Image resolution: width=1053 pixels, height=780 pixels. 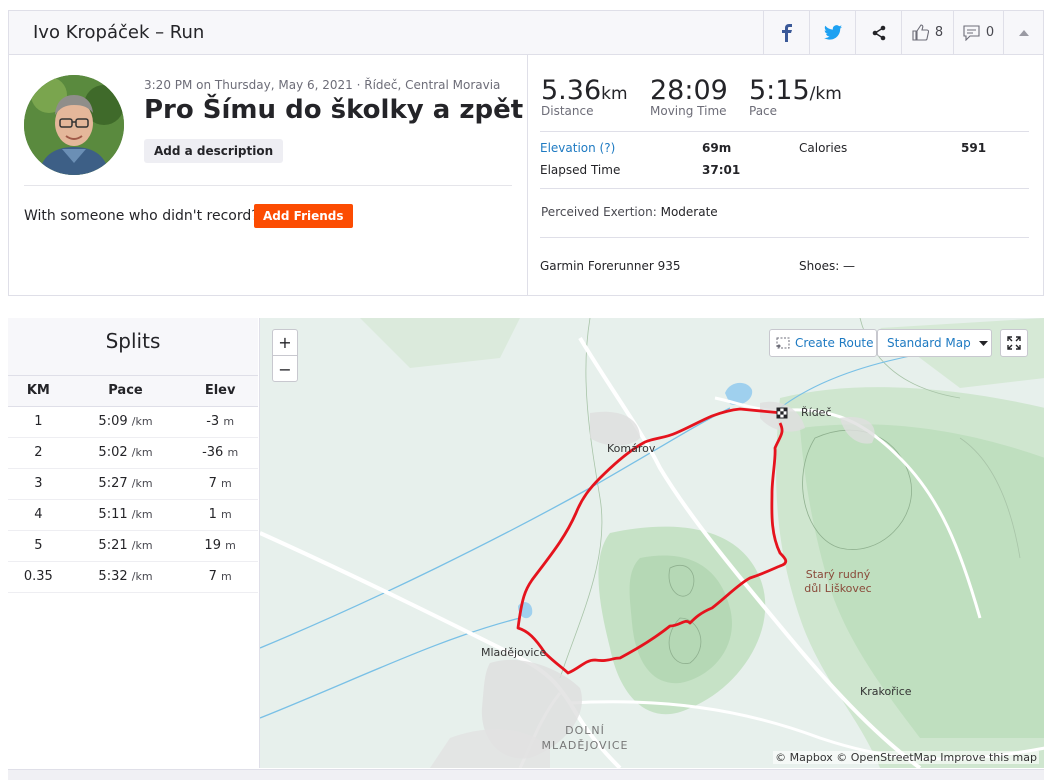 What do you see at coordinates (214, 151) in the screenshot?
I see `add-description-button: Add a description` at bounding box center [214, 151].